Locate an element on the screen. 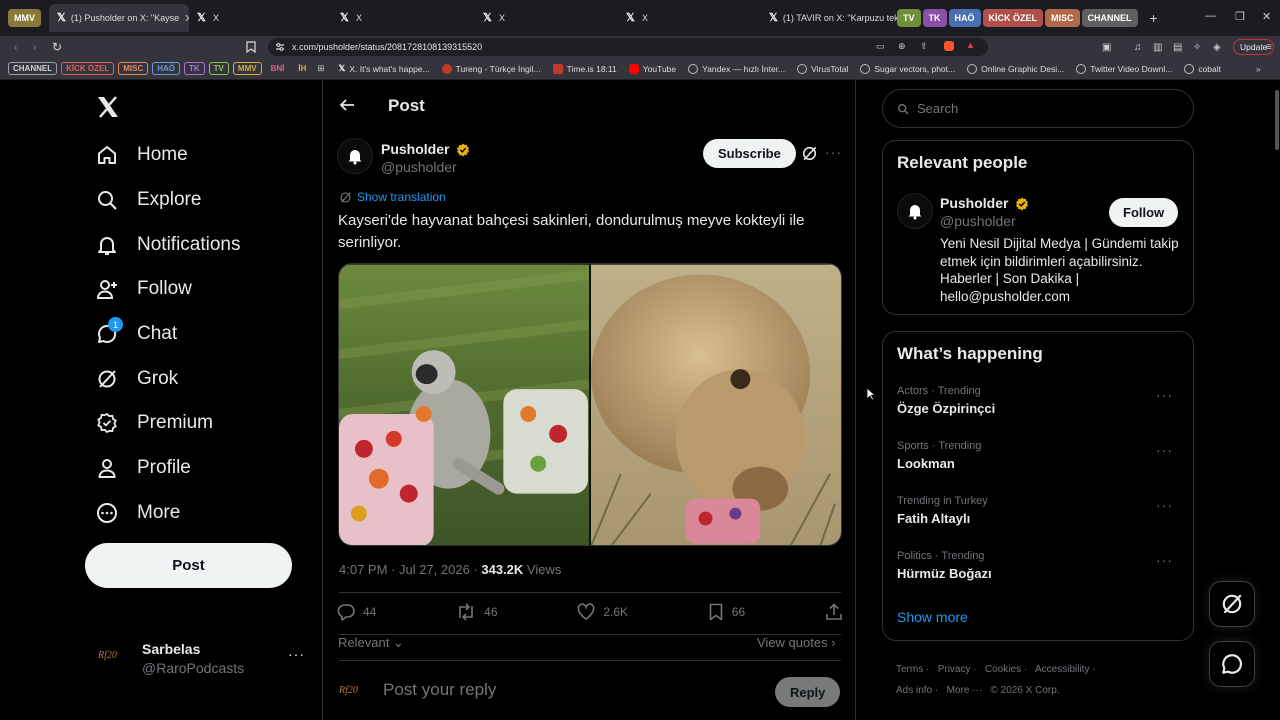  bookmark-group-kick-ozel: KİCK ÖZEL is located at coordinates (88, 68).